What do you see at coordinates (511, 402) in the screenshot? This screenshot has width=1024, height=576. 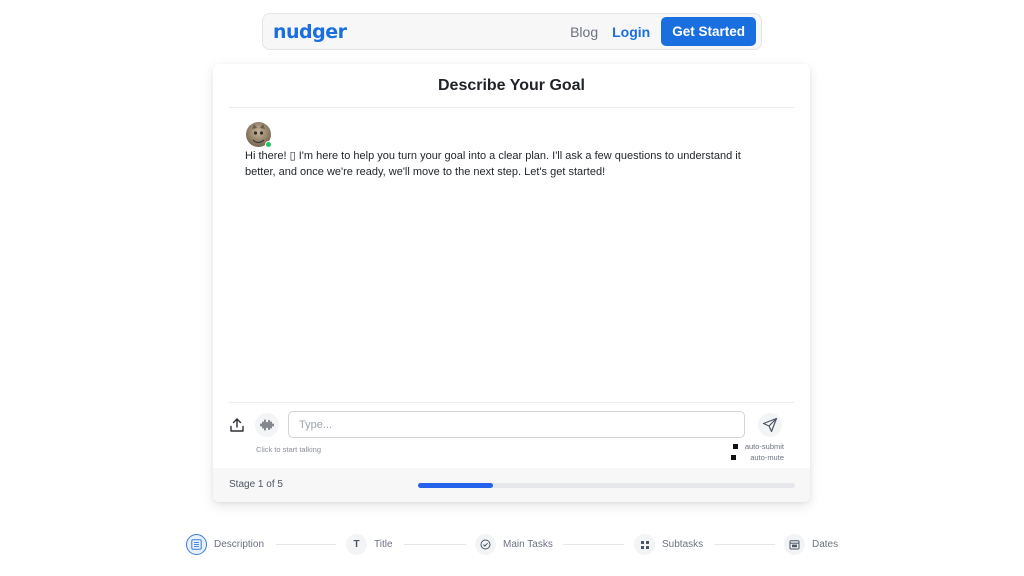 I see `input-divider` at bounding box center [511, 402].